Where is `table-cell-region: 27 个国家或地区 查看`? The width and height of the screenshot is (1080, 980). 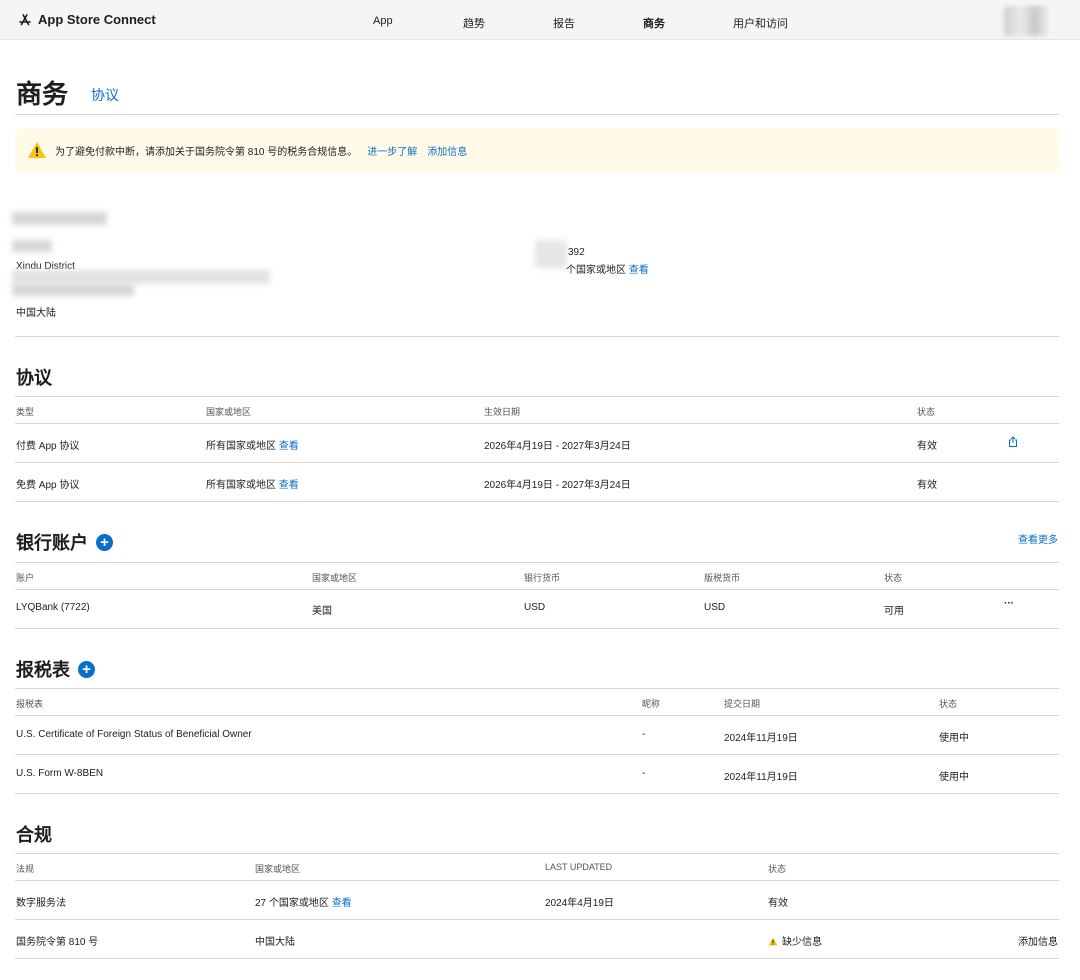 table-cell-region: 27 个国家或地区 查看 is located at coordinates (303, 903).